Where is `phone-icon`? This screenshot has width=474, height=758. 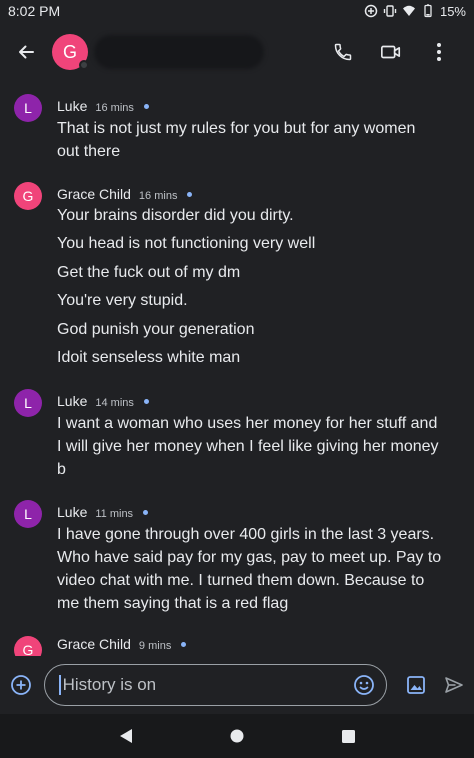 phone-icon is located at coordinates (343, 52).